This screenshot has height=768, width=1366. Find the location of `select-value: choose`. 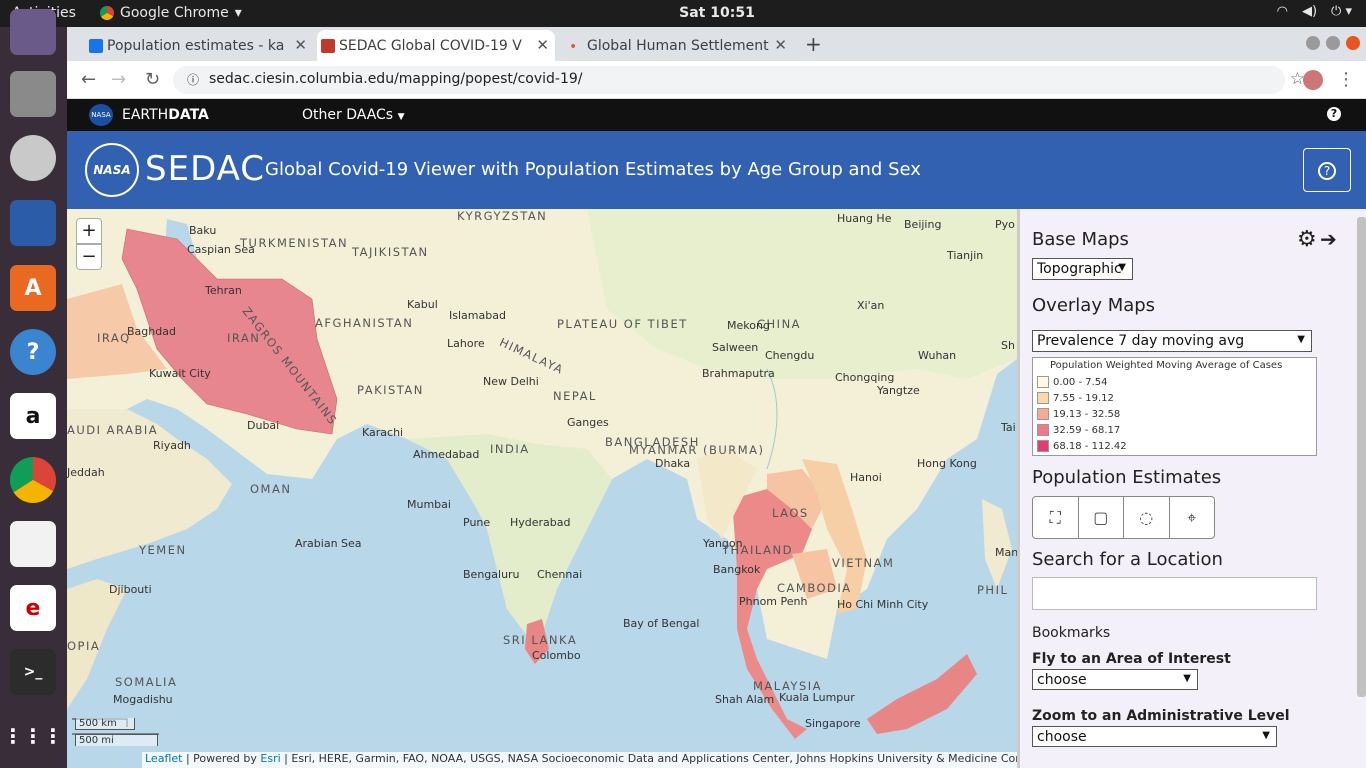

select-value: choose is located at coordinates (1062, 737).